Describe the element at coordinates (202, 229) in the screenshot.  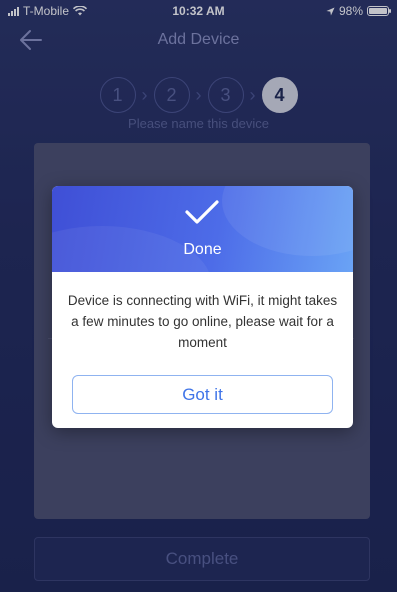
I see `dialog-header: Done` at that location.